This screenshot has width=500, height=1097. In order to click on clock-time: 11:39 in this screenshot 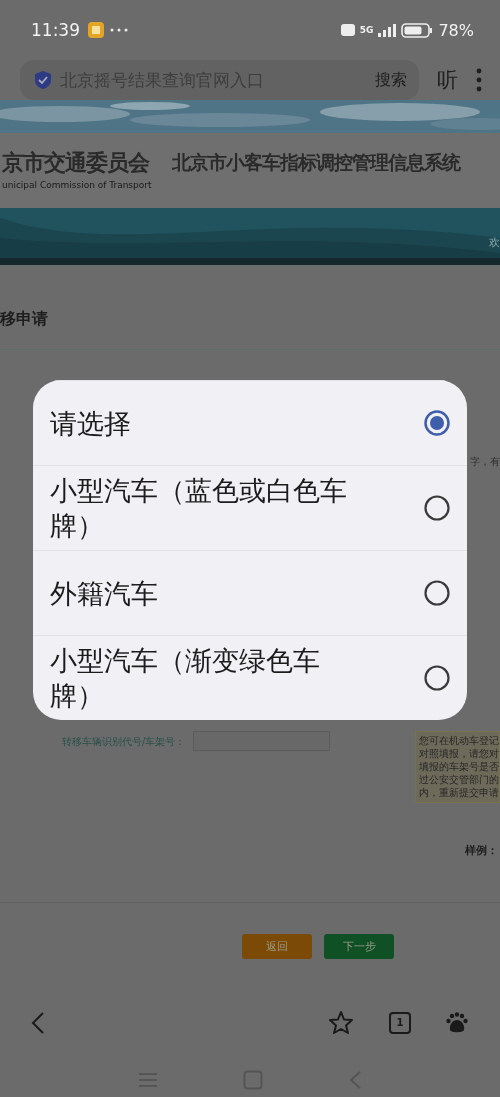, I will do `click(55, 30)`.